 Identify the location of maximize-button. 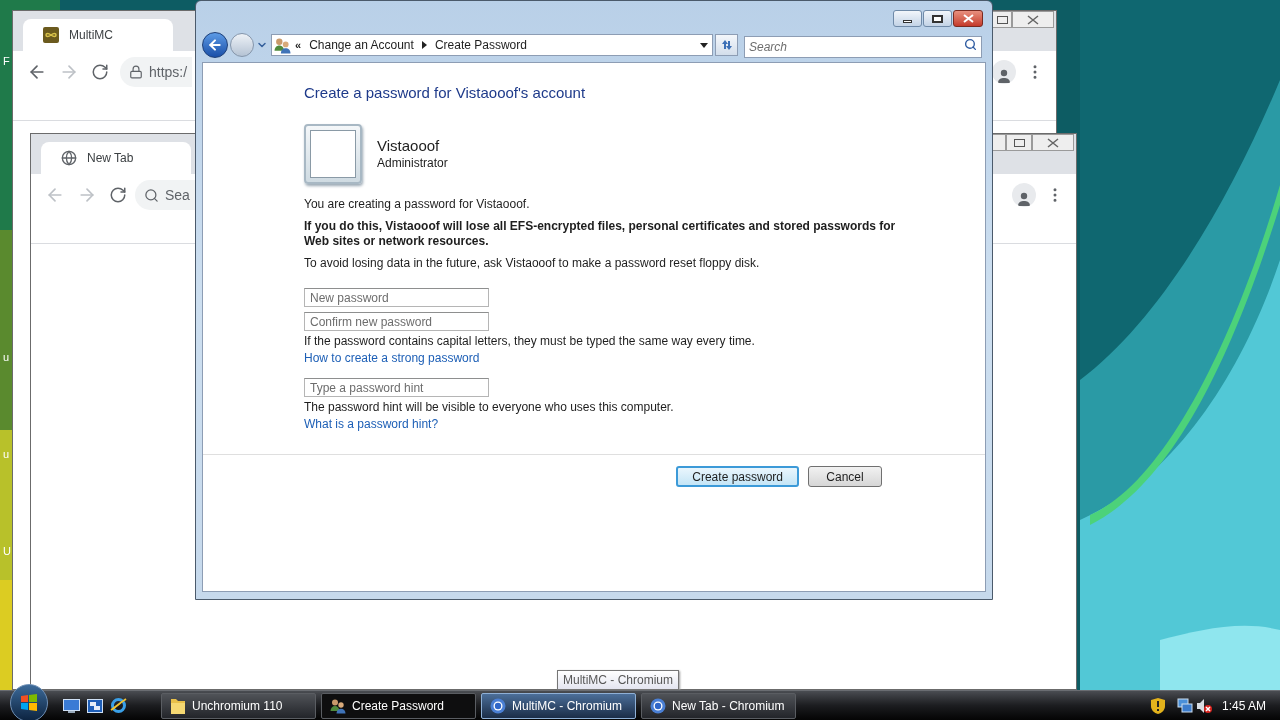
(937, 18).